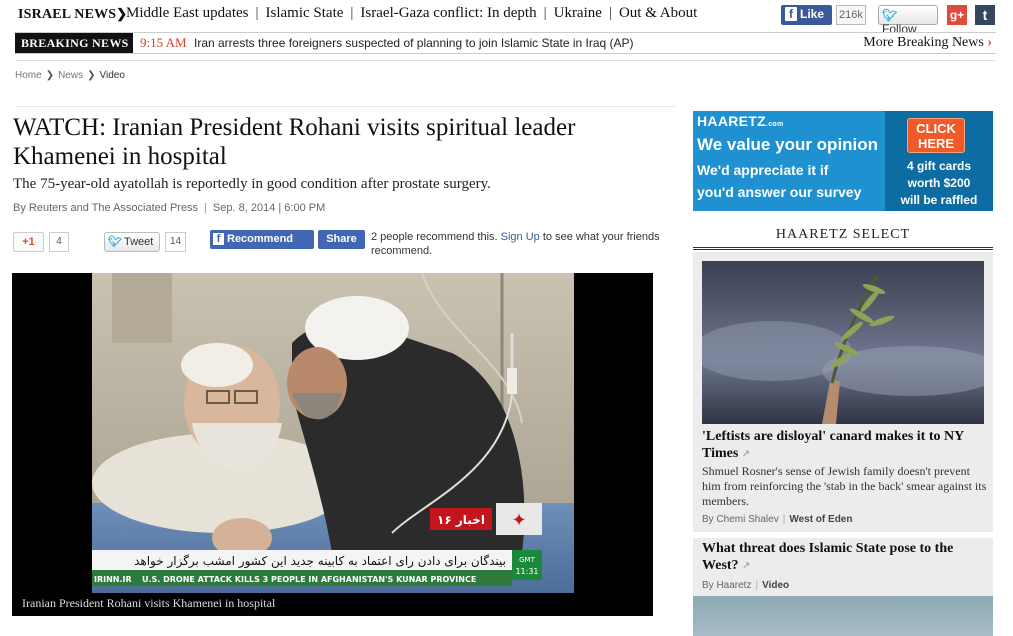  Describe the element at coordinates (740, 519) in the screenshot. I see `select-card-author: By Chemi Shalev` at that location.